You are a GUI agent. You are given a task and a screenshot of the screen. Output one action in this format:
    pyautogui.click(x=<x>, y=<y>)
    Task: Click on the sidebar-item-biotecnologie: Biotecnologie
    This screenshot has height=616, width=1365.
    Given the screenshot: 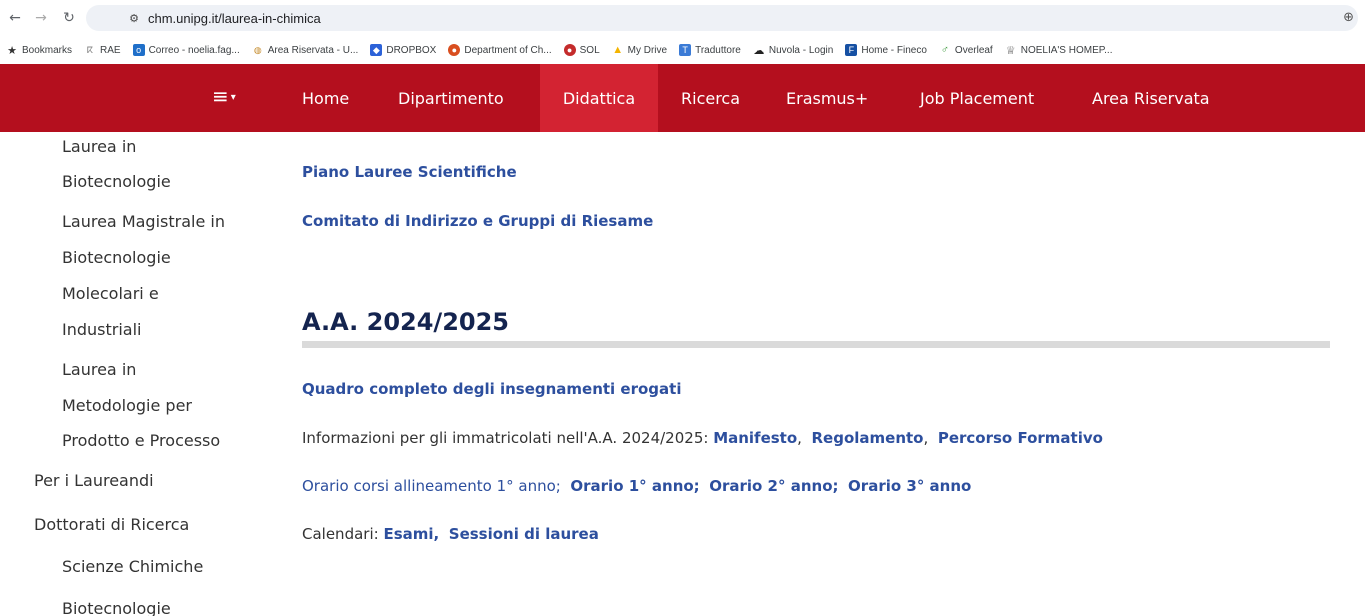 What is the action you would take?
    pyautogui.click(x=116, y=607)
    